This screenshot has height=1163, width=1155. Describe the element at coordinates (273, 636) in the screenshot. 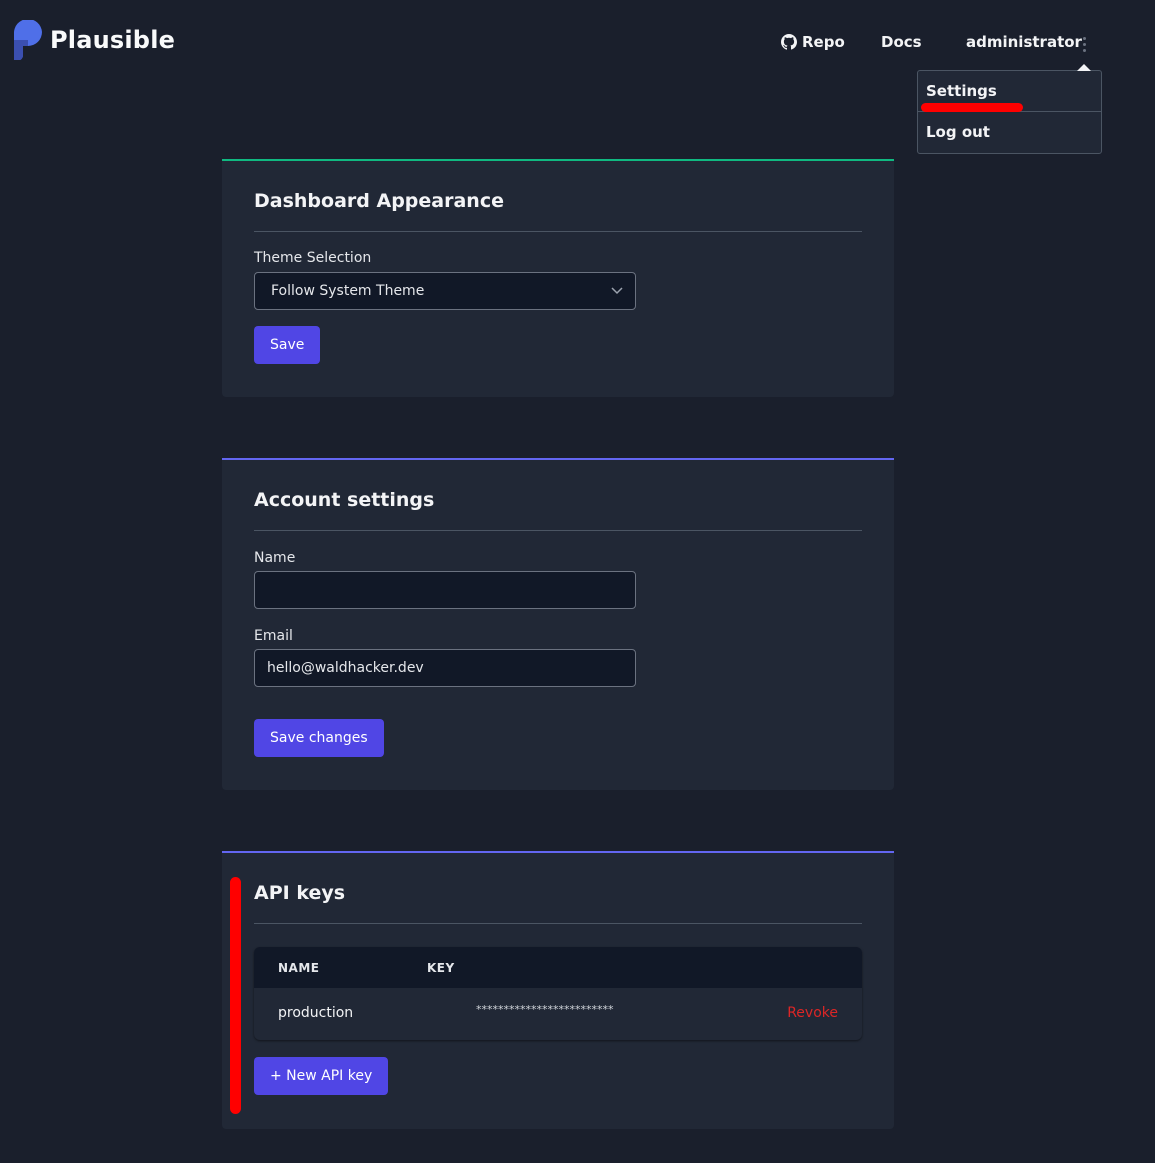

I see `email-label: Email` at that location.